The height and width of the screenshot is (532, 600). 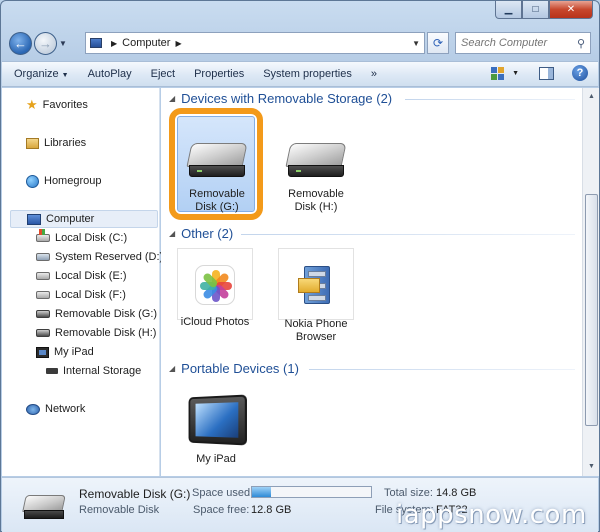 I want to click on tile-my-ipad: My iPad, so click(x=216, y=431).